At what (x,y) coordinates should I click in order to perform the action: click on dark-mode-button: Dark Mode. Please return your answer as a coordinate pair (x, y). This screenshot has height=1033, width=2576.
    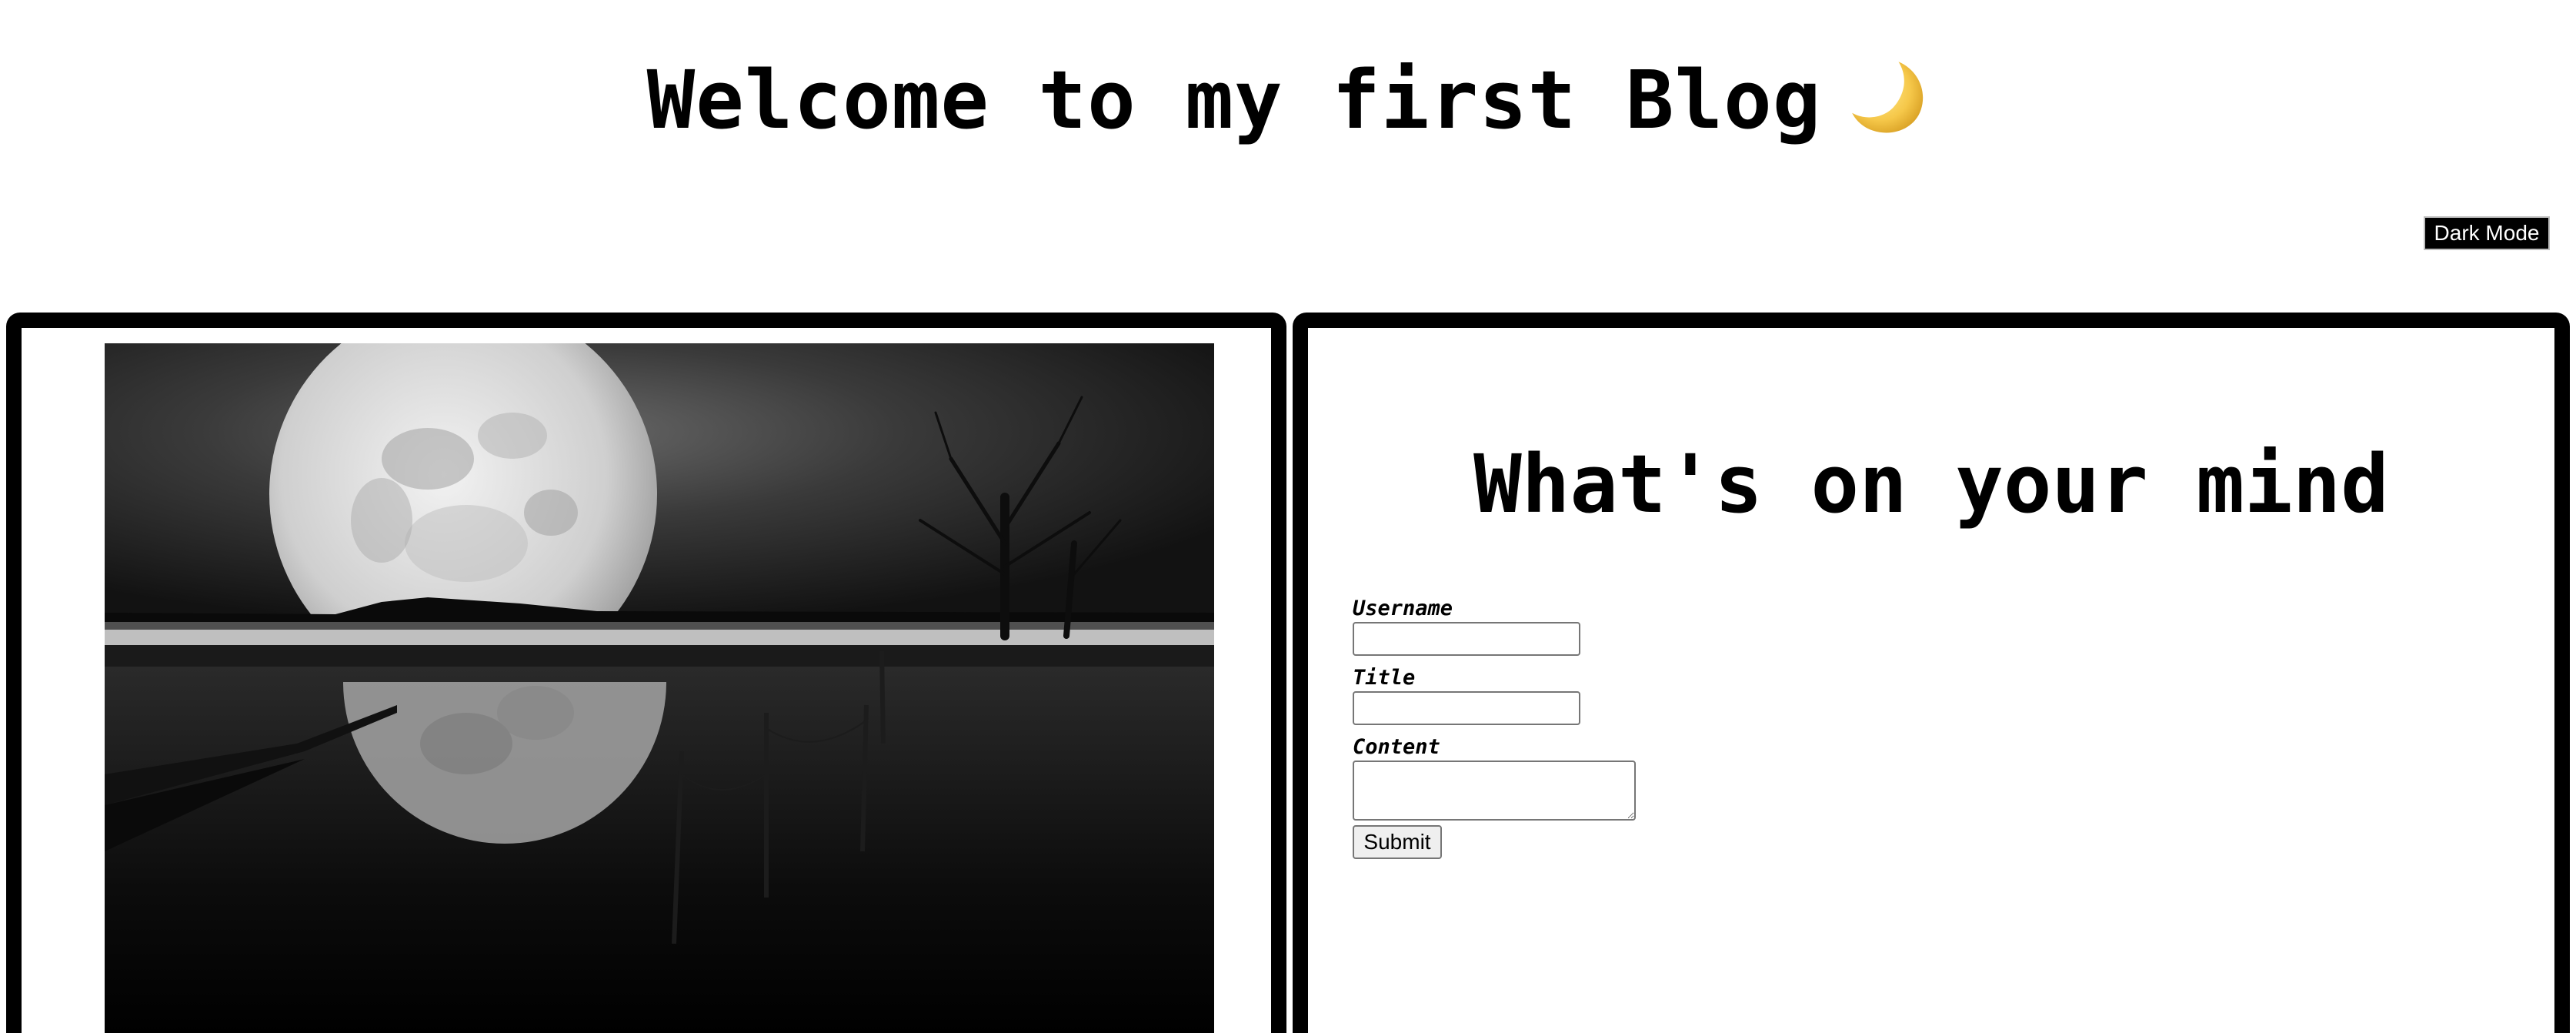
    Looking at the image, I should click on (2487, 233).